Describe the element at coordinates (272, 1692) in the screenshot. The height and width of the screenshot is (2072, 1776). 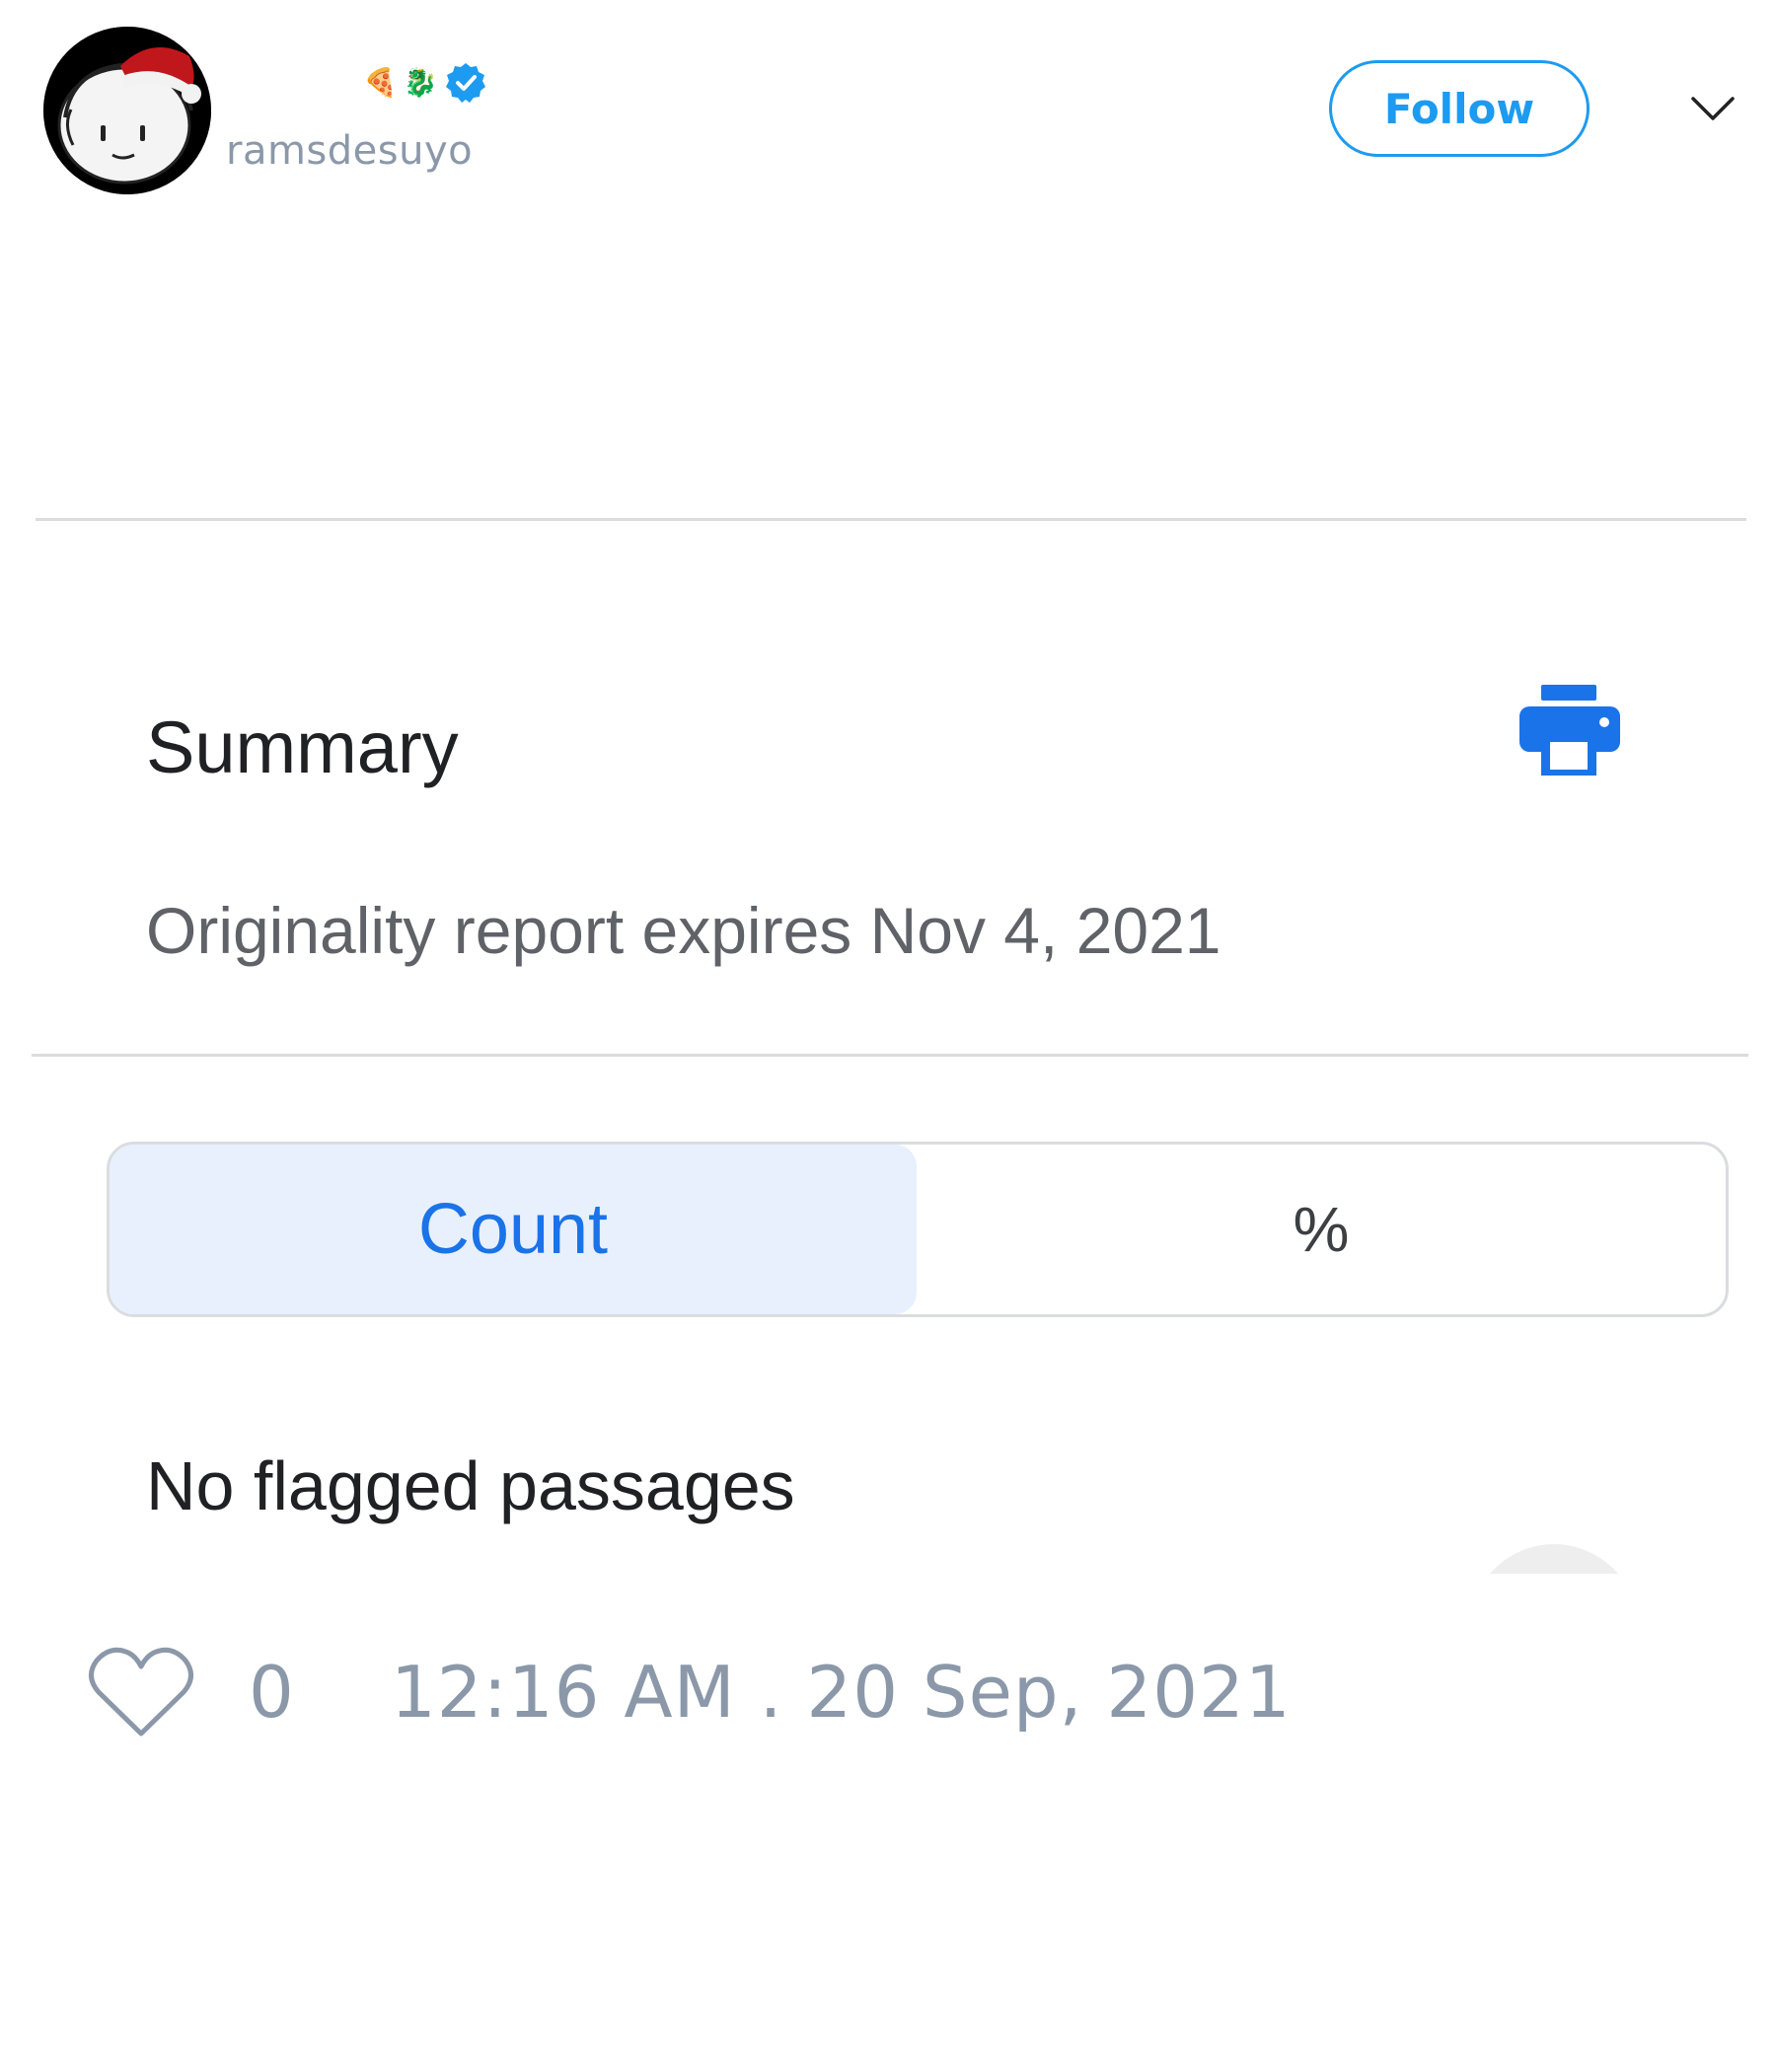
I see `like-count: 0` at that location.